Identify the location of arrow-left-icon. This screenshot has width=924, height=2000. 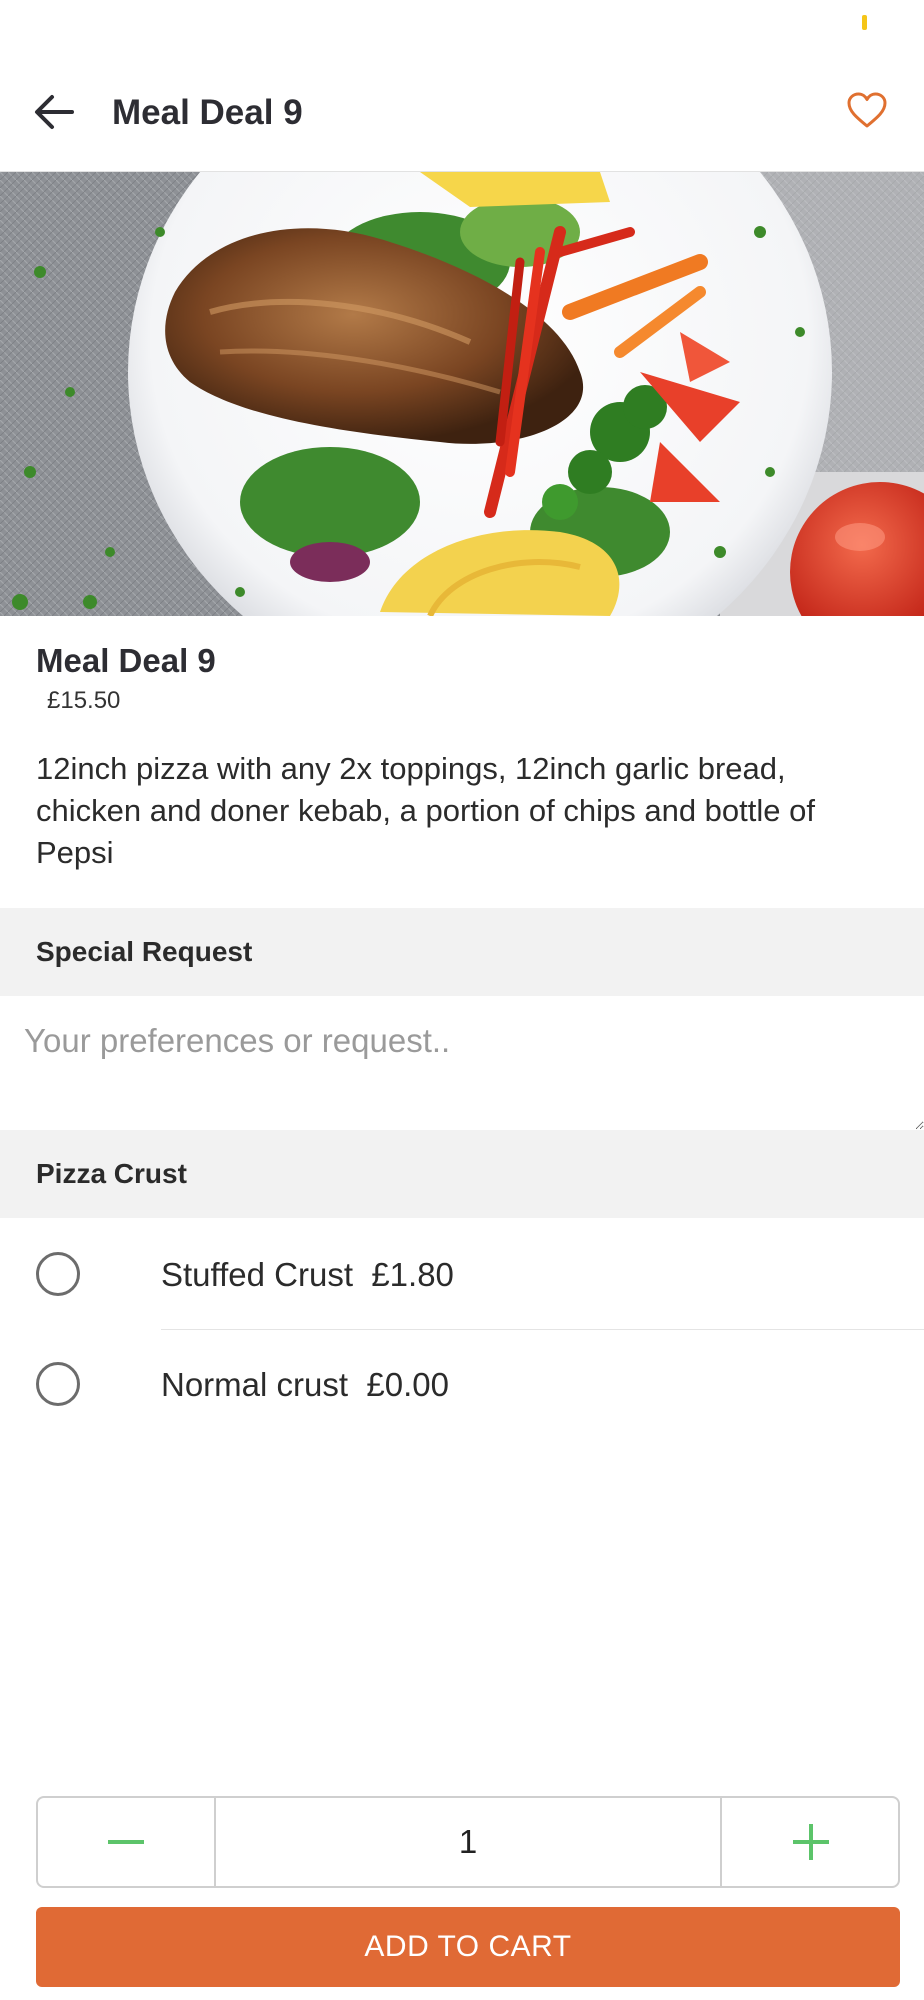
(54, 112).